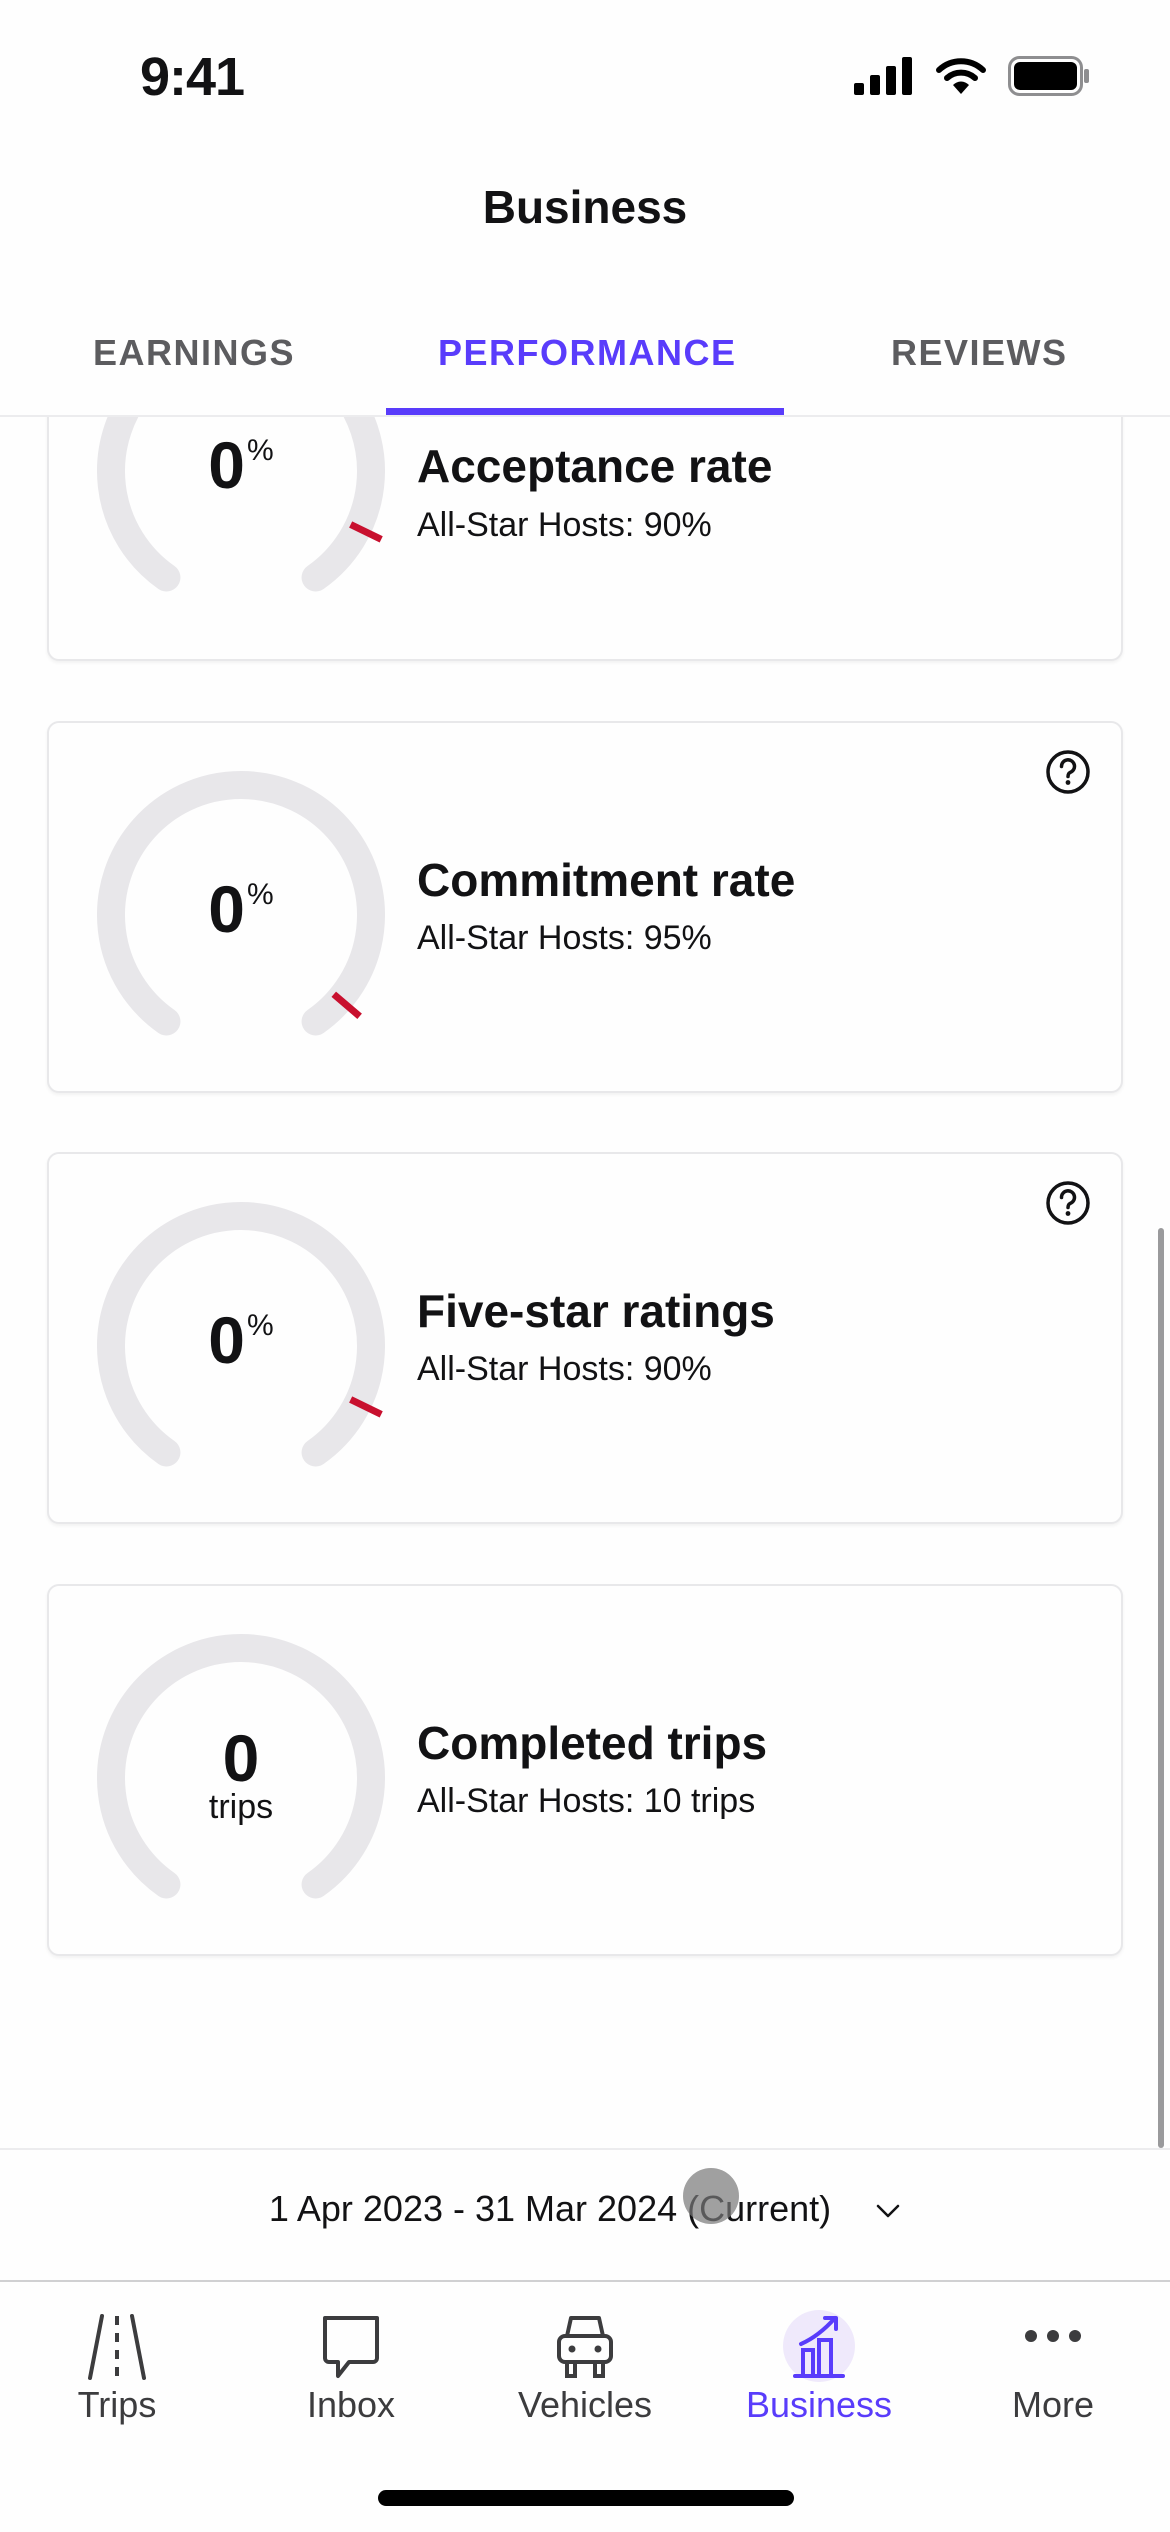  I want to click on road-icon, so click(117, 2347).